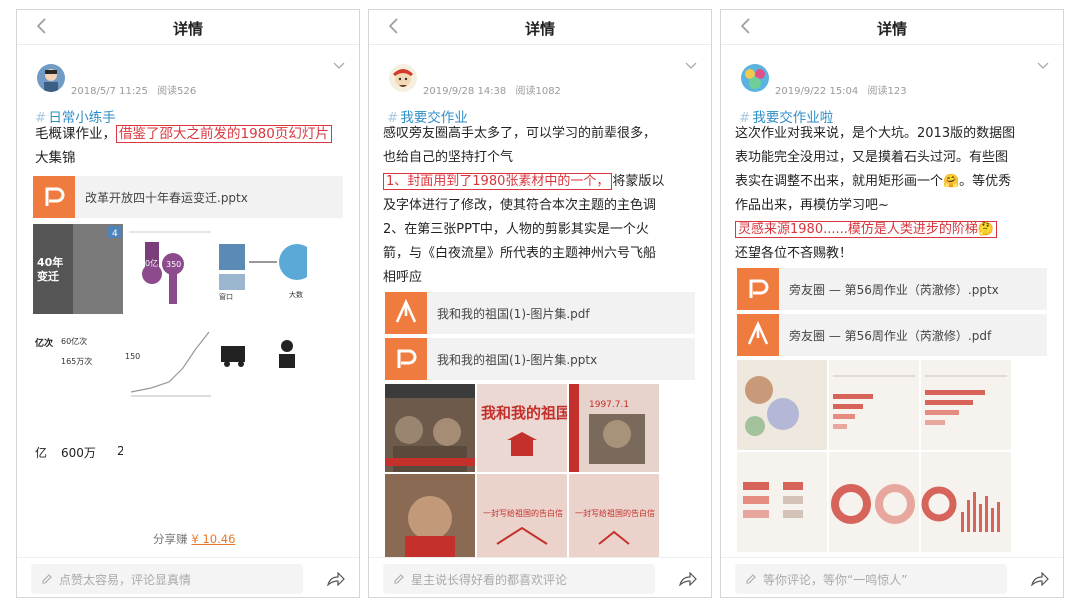  I want to click on share-label: 分享赚, so click(170, 539).